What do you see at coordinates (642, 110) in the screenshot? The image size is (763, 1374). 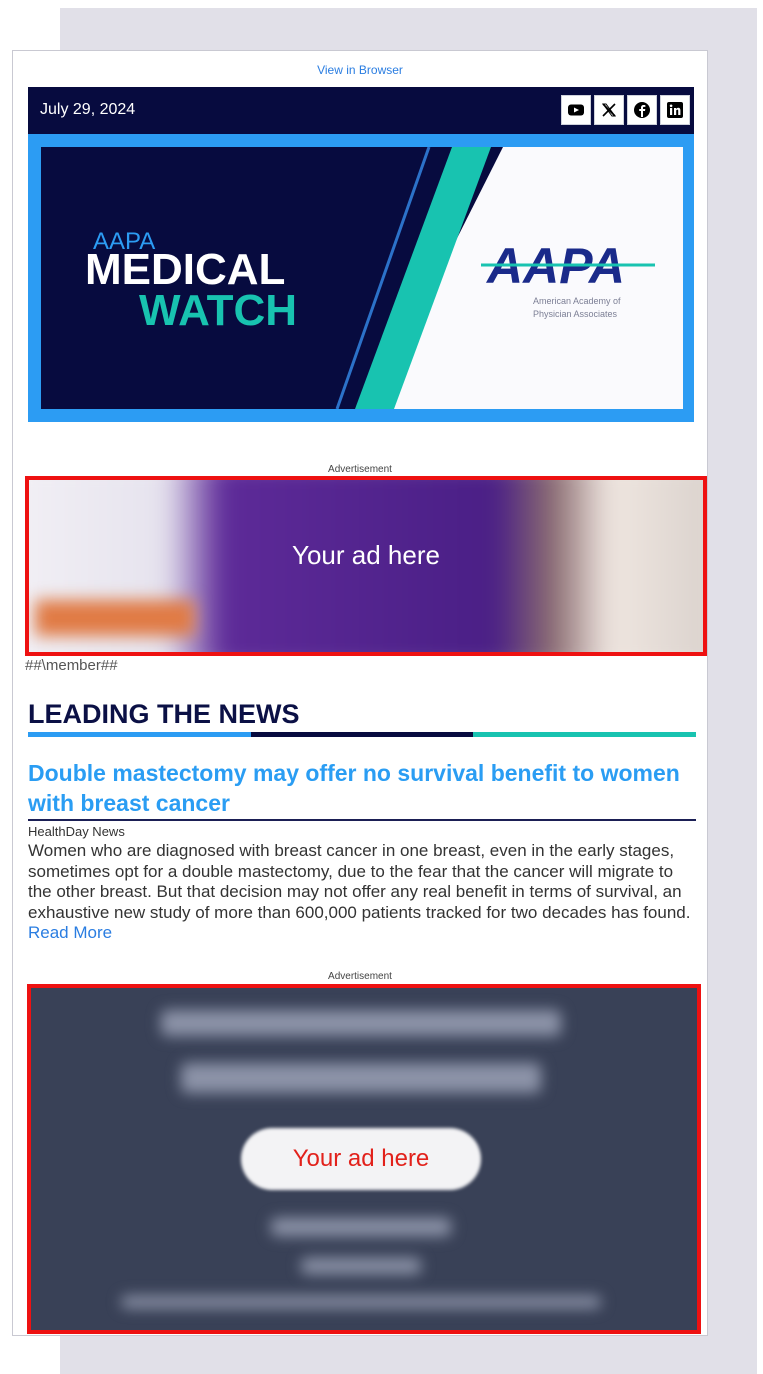 I see `facebook-icon` at bounding box center [642, 110].